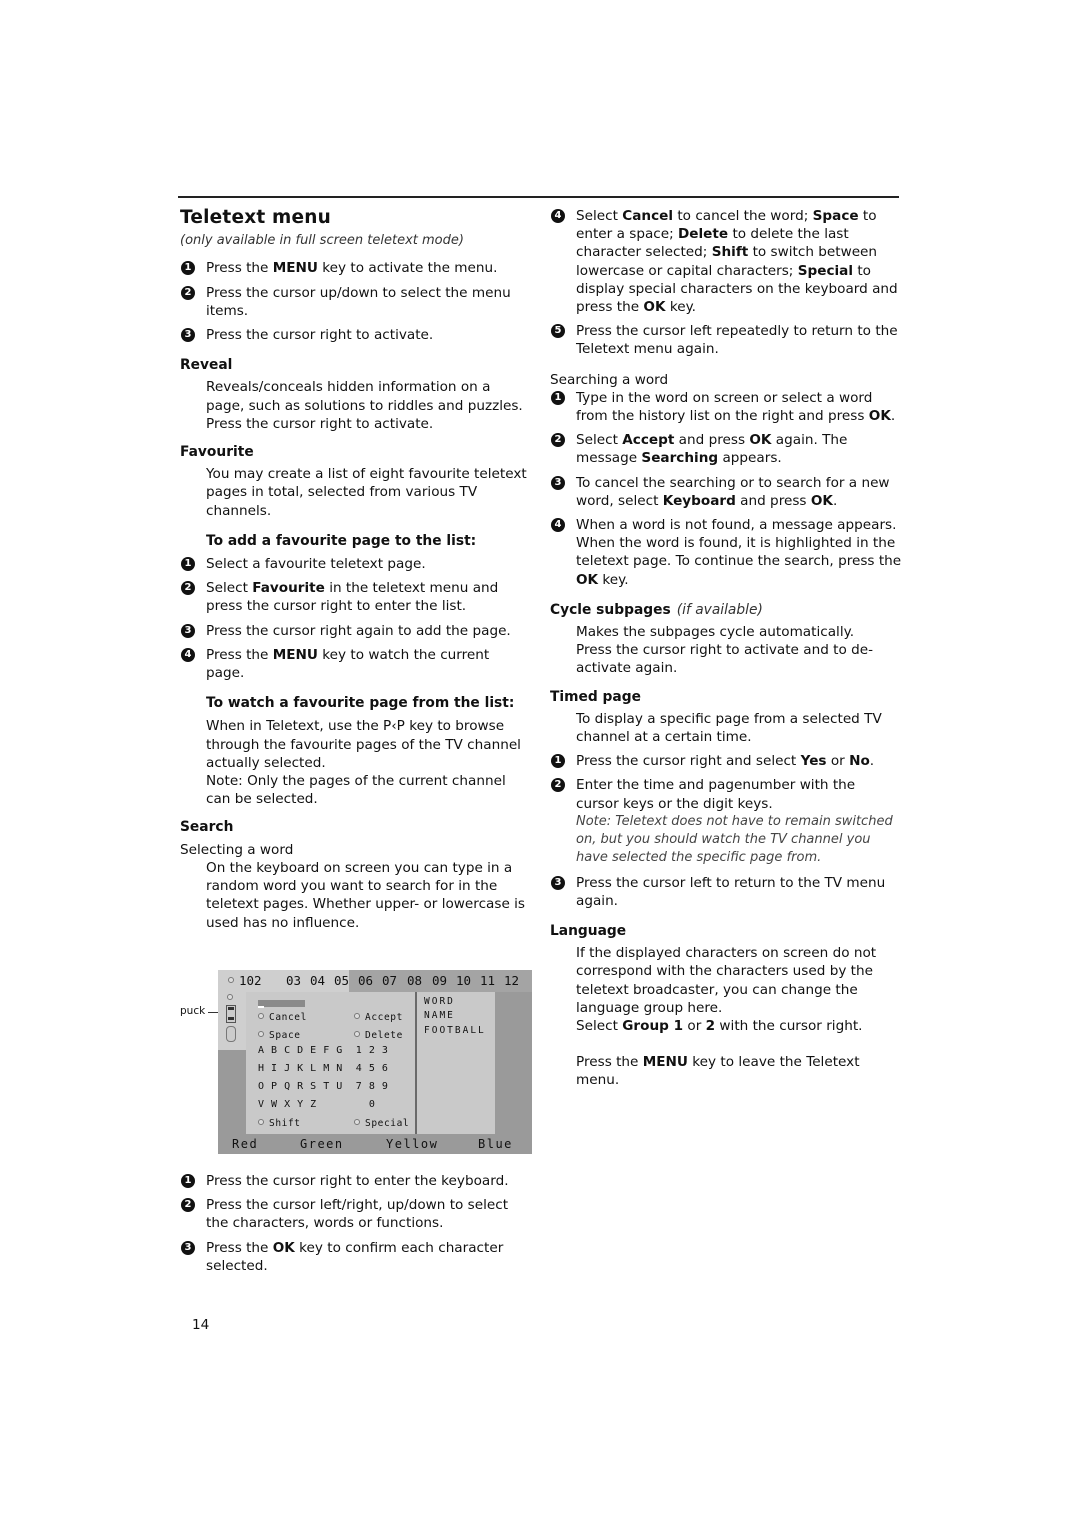 The width and height of the screenshot is (1080, 1528). Describe the element at coordinates (455, 1030) in the screenshot. I see `history-item: FOOTBALL` at that location.